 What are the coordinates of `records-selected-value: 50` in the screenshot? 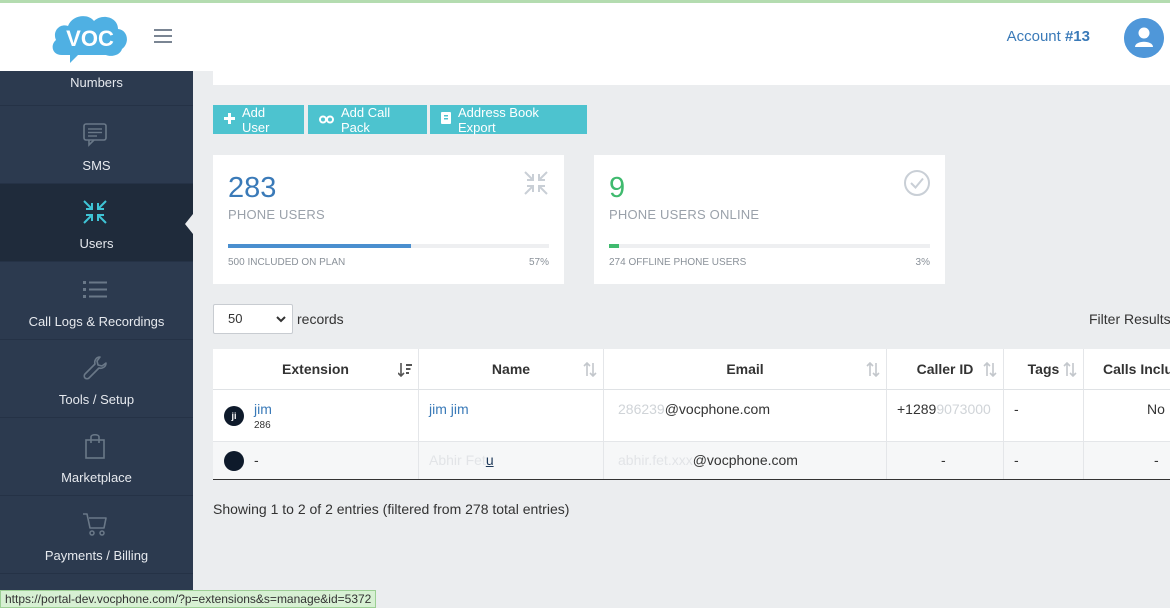 It's located at (235, 318).